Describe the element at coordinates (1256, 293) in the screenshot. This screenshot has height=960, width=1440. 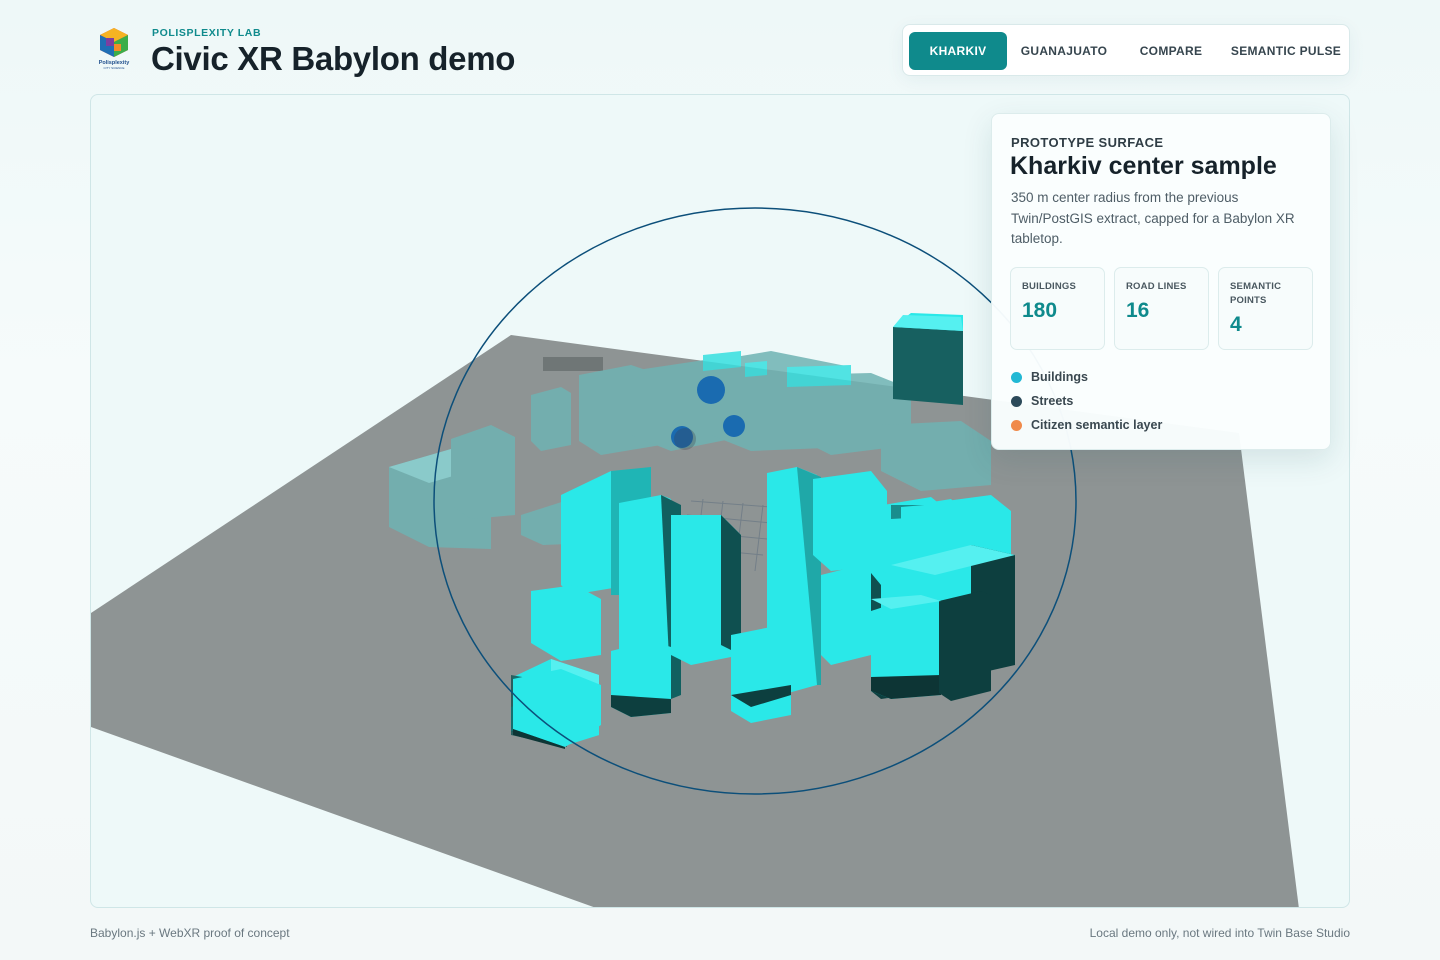
I see `stat-label: SEMANTIC POINTS` at that location.